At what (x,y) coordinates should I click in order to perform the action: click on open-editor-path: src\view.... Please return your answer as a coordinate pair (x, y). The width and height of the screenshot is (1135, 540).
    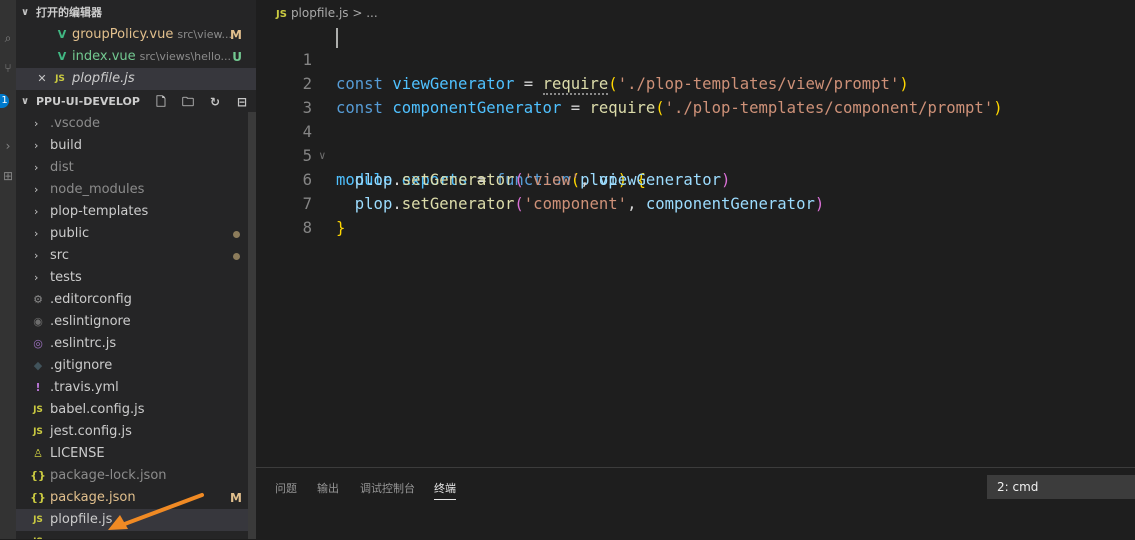
    Looking at the image, I should click on (204, 34).